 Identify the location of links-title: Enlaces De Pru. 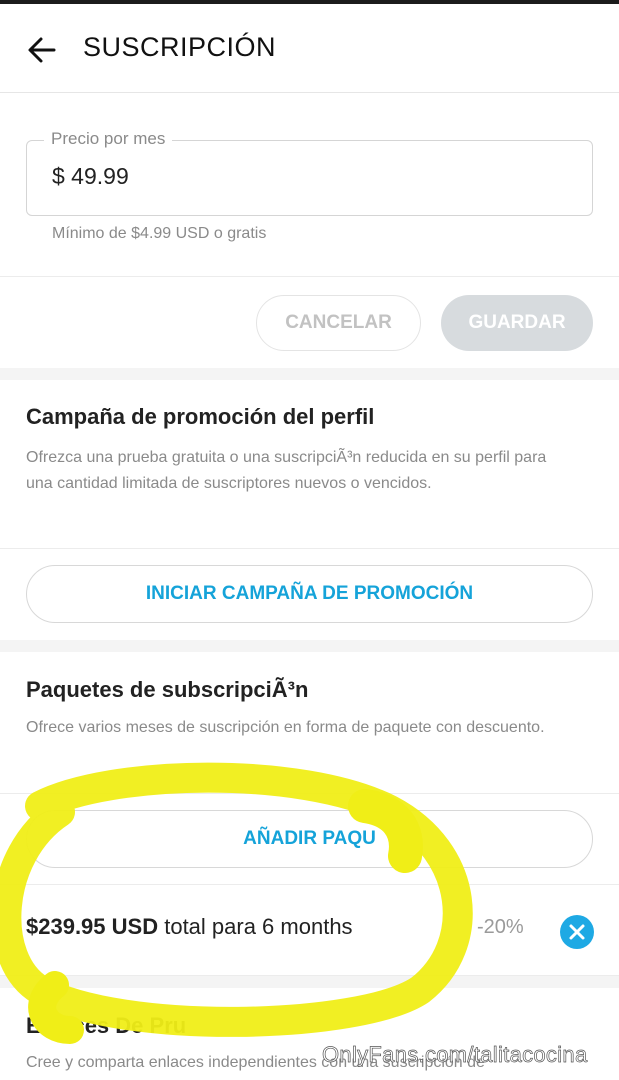
(106, 1025).